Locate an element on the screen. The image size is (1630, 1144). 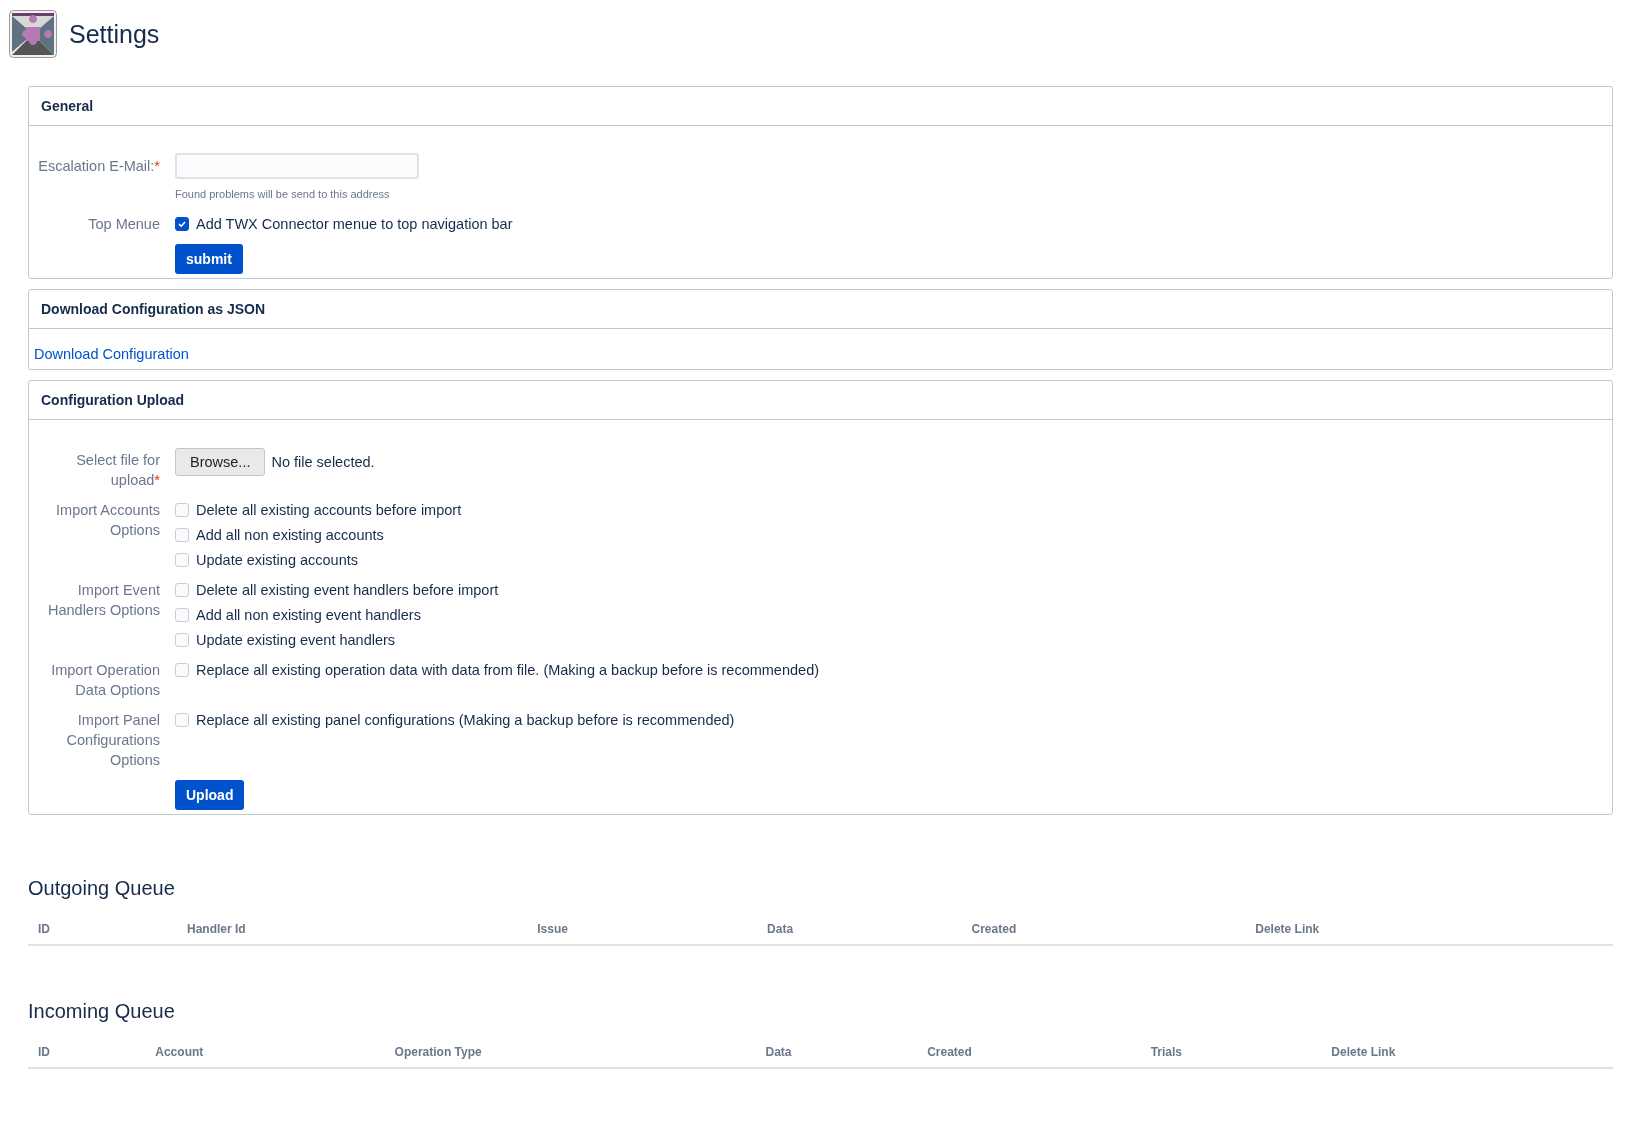
checkbox-label: Update existing accounts is located at coordinates (277, 560).